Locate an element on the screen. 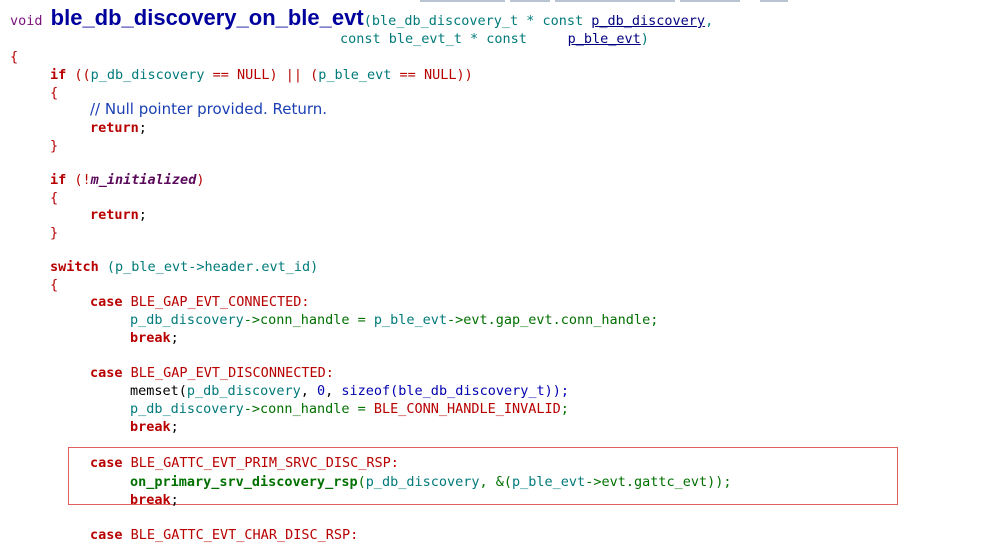  function-name: ble_db_discovery_on_ble_evt is located at coordinates (207, 17).